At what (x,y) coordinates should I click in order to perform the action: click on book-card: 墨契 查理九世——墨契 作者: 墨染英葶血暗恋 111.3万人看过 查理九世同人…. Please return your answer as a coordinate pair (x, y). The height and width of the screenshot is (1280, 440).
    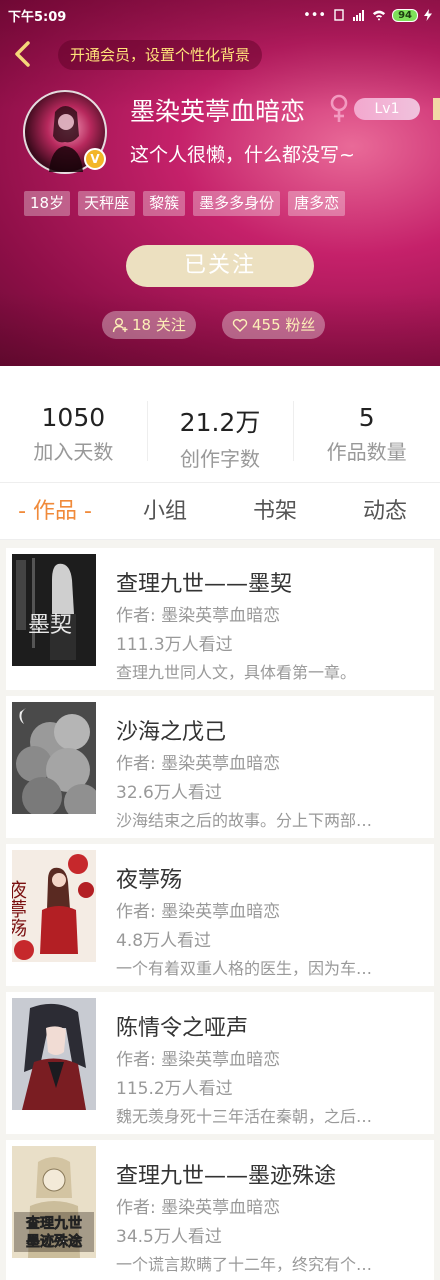
    Looking at the image, I should click on (220, 619).